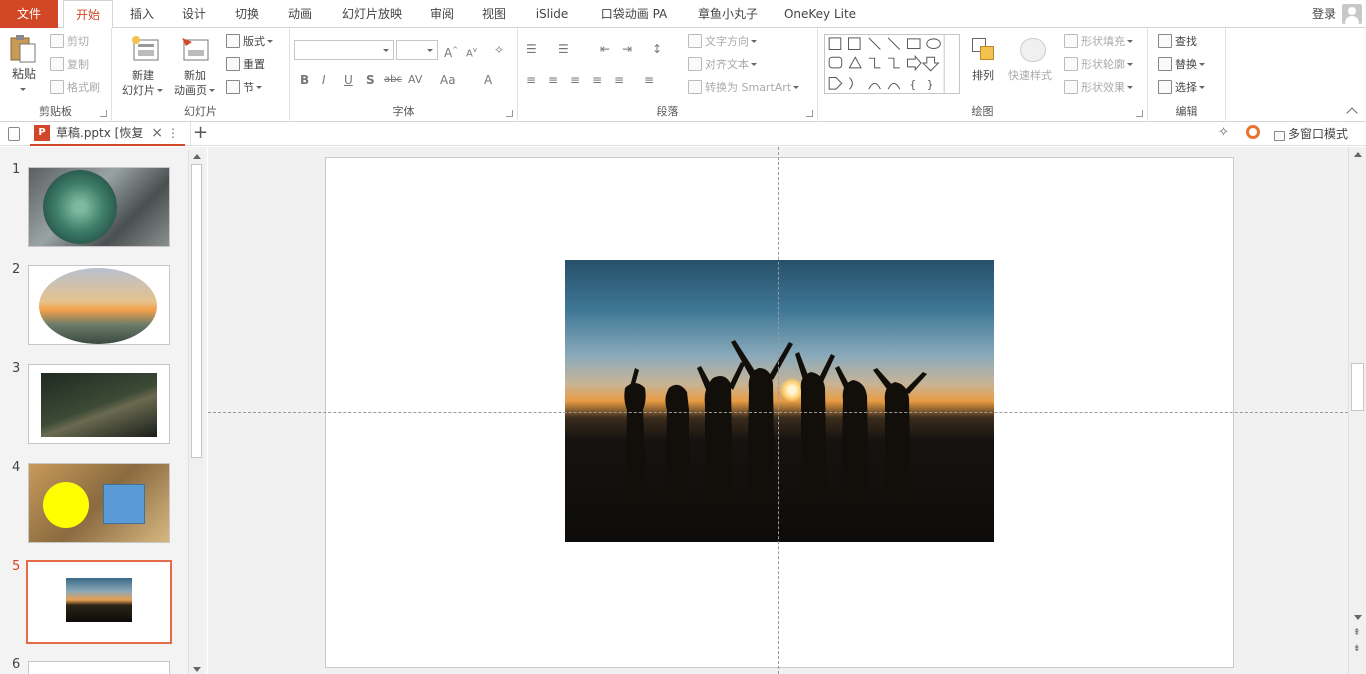  What do you see at coordinates (247, 14) in the screenshot?
I see `tab-transitions: 切换` at bounding box center [247, 14].